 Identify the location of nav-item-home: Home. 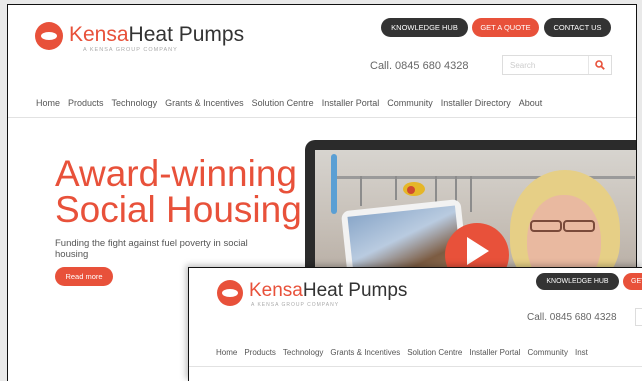
(48, 103).